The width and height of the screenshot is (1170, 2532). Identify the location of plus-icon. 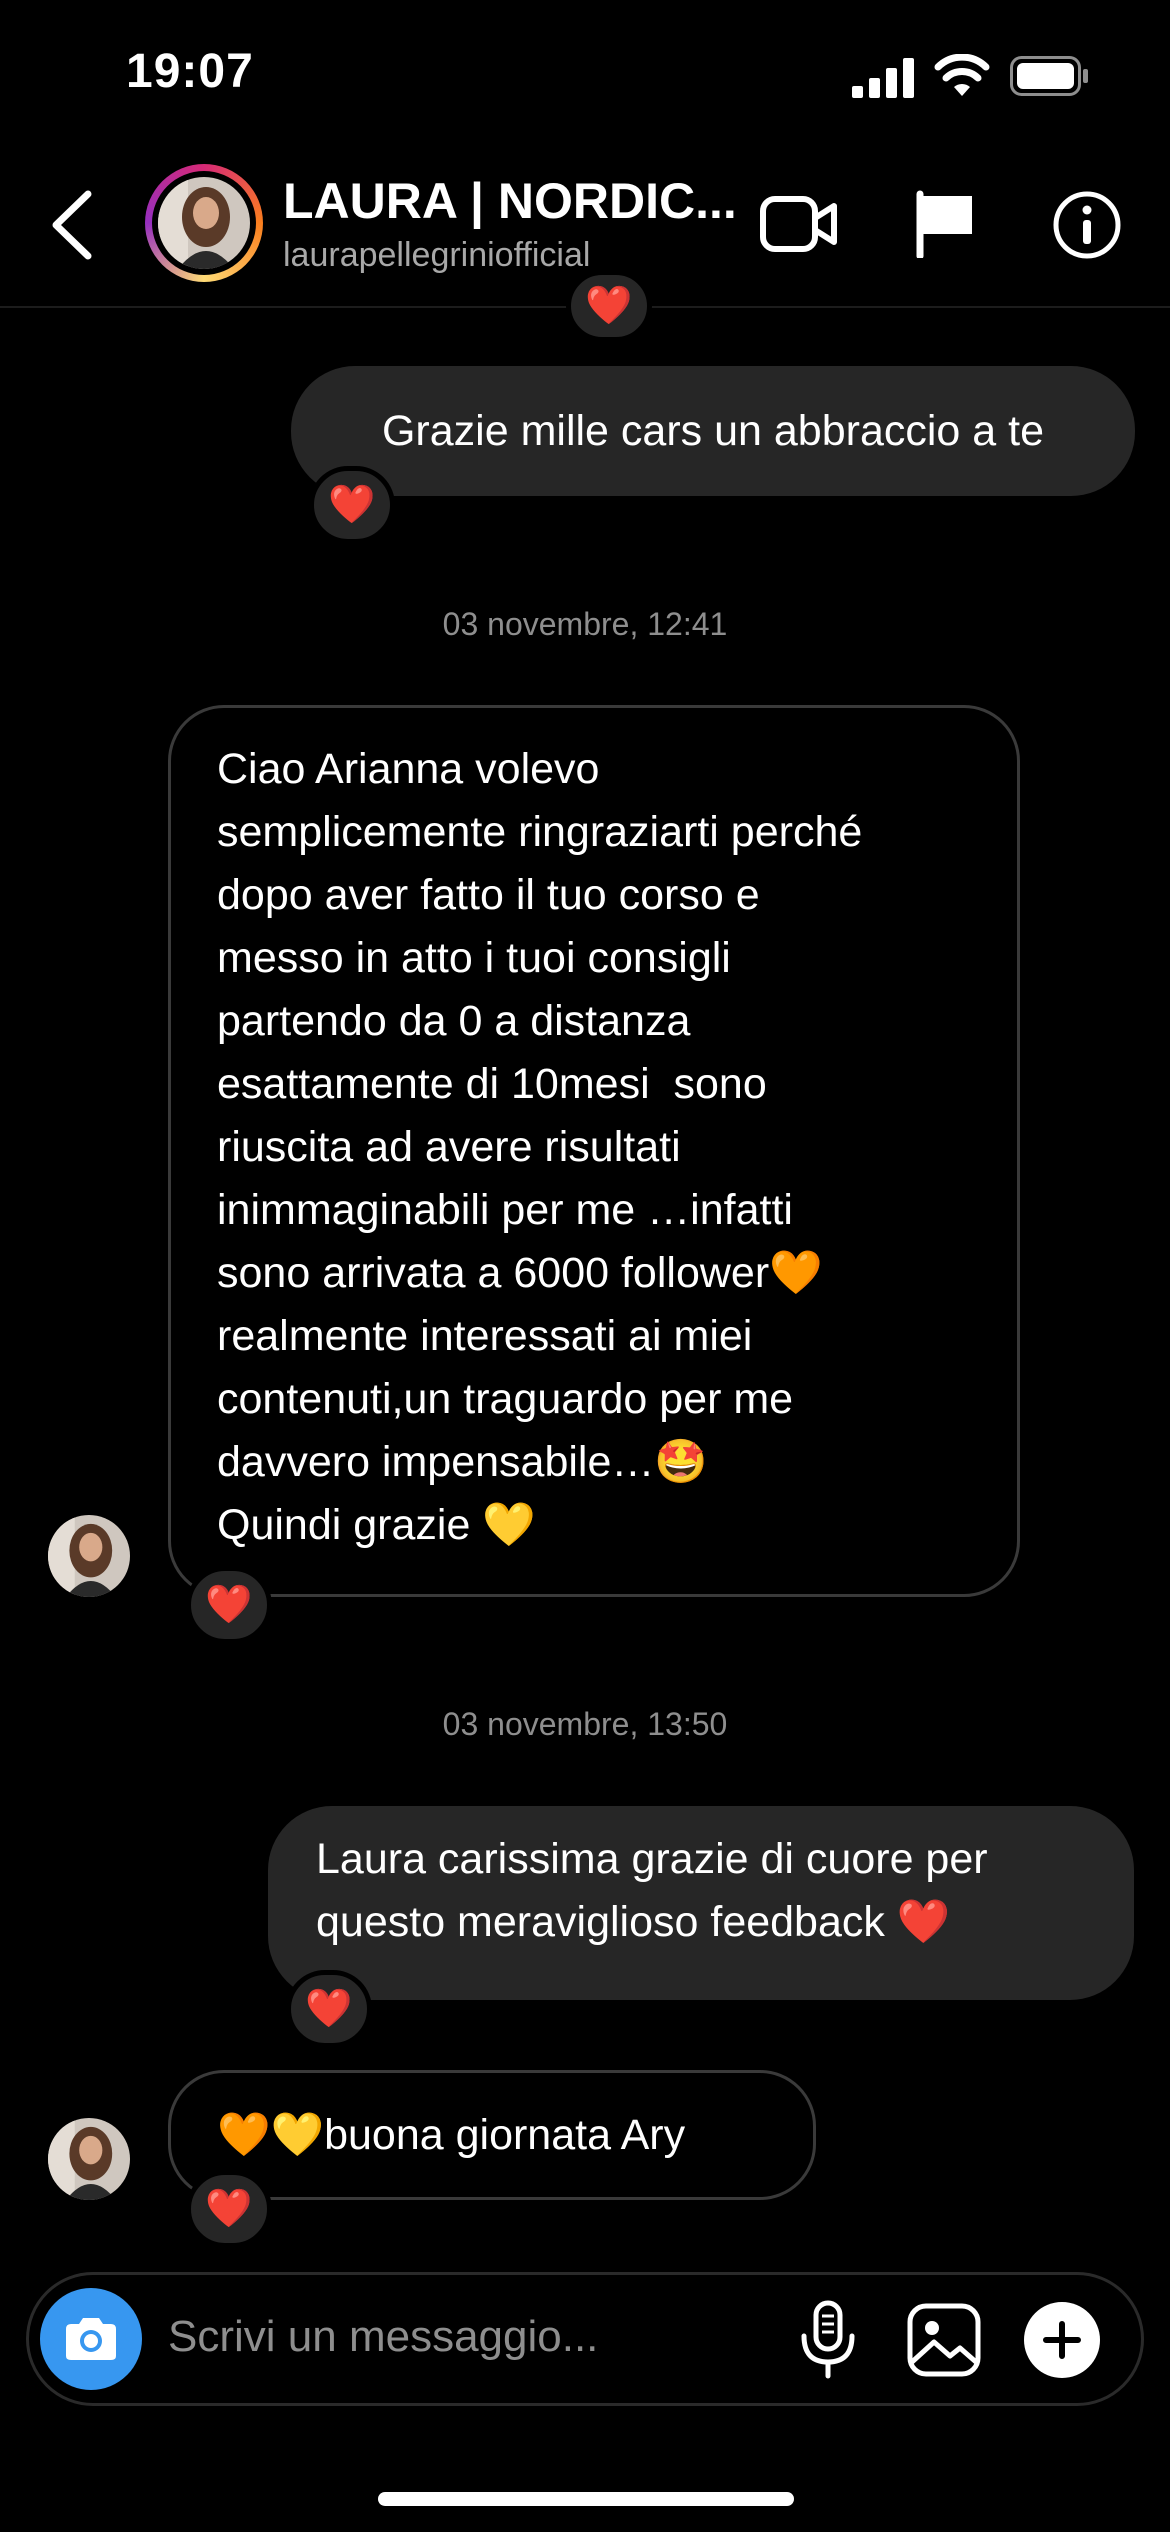
(1062, 2340).